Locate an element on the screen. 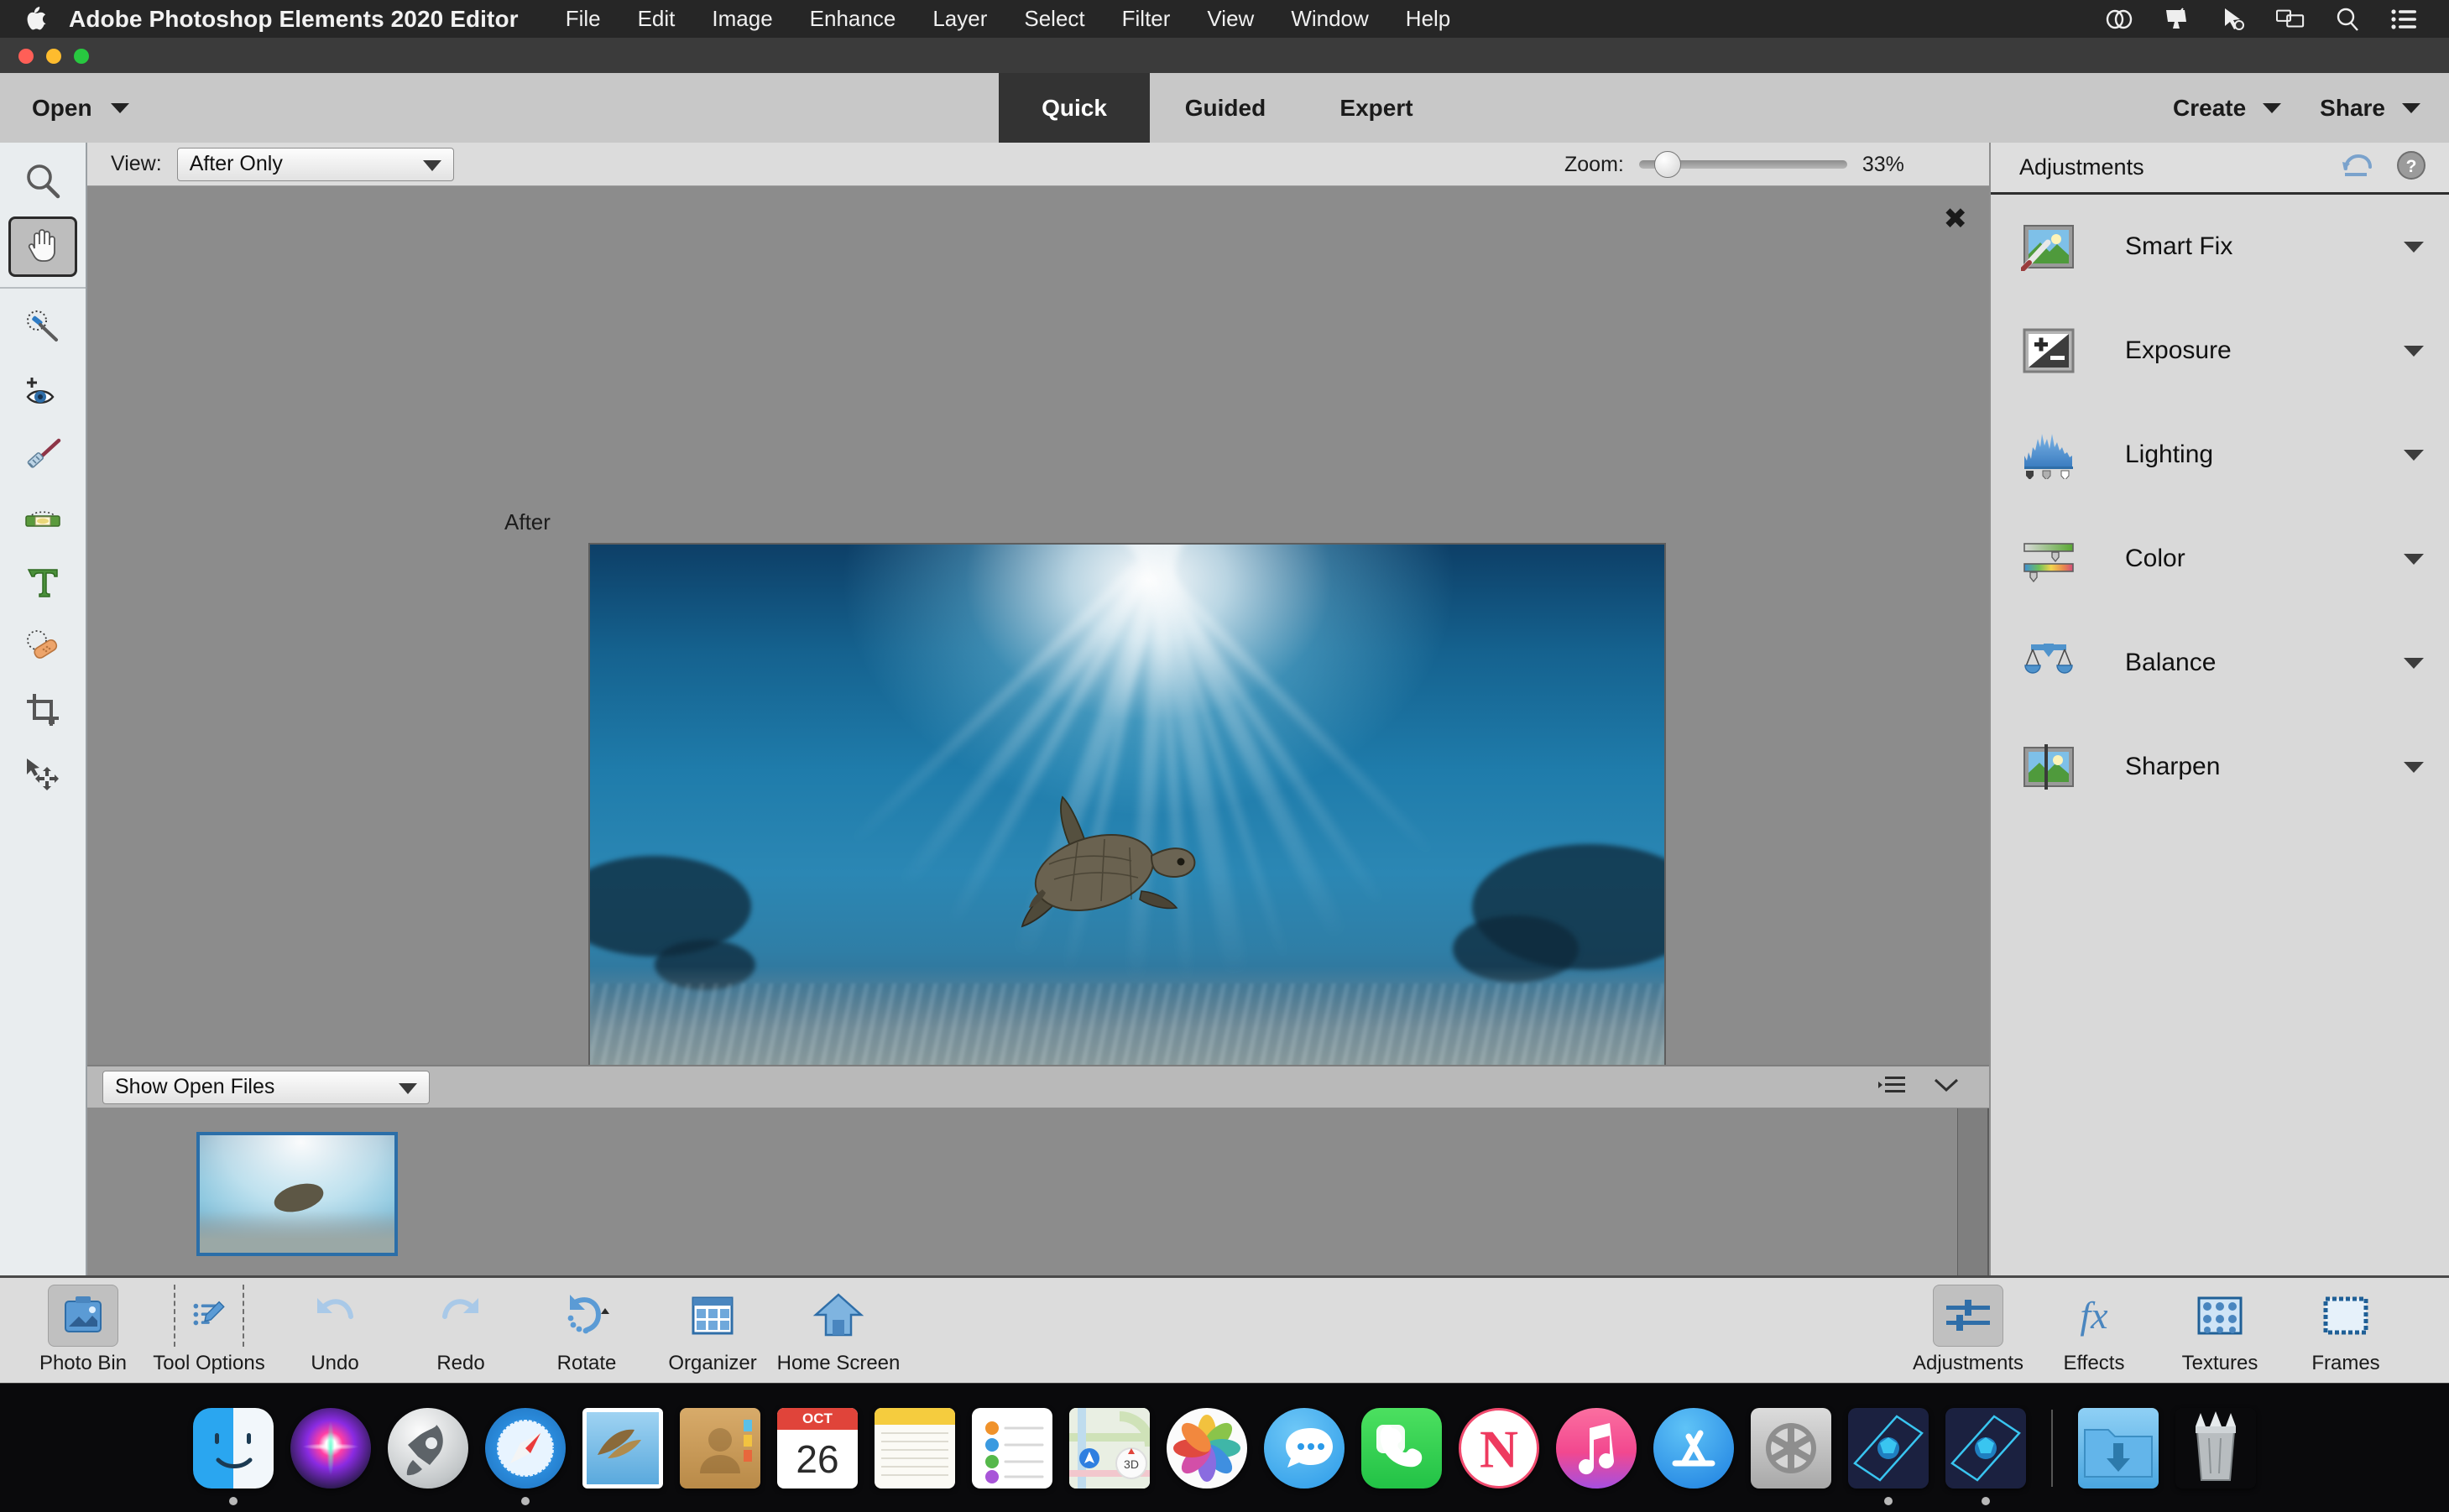 The image size is (2449, 1512). straighten-tool is located at coordinates (42, 520).